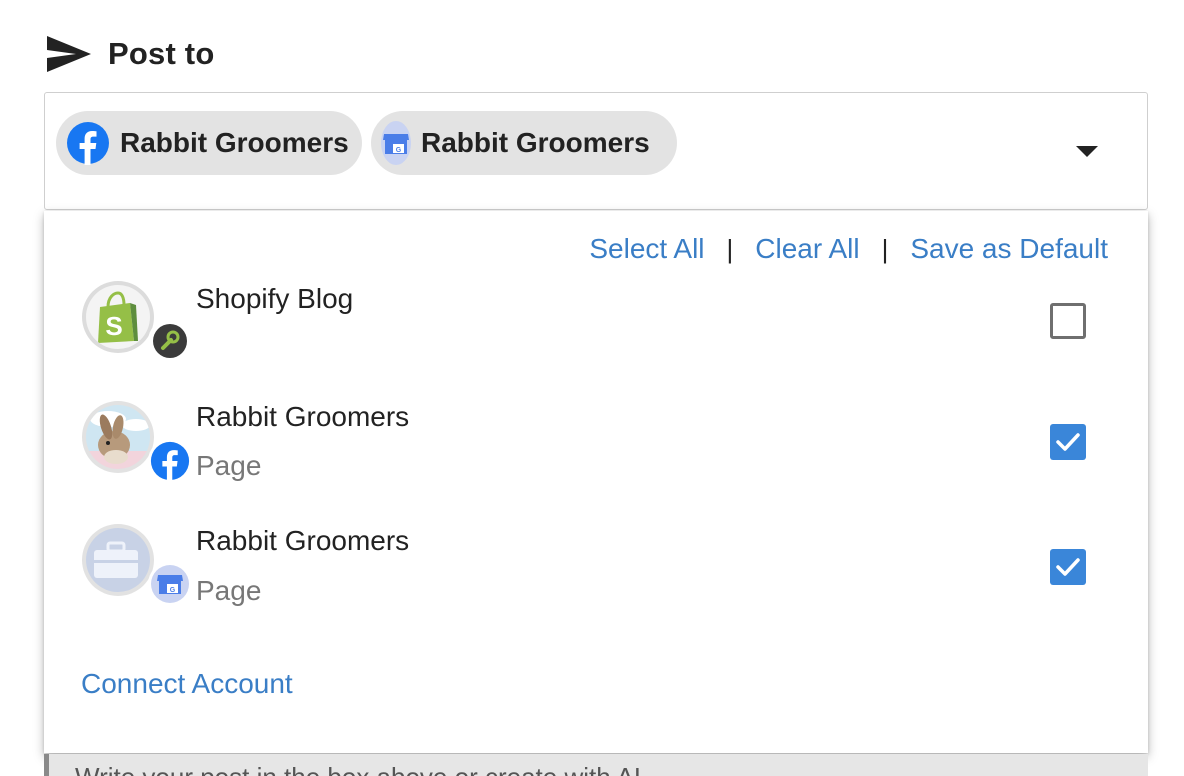 The width and height of the screenshot is (1184, 776). Describe the element at coordinates (118, 560) in the screenshot. I see `briefcase-icon` at that location.